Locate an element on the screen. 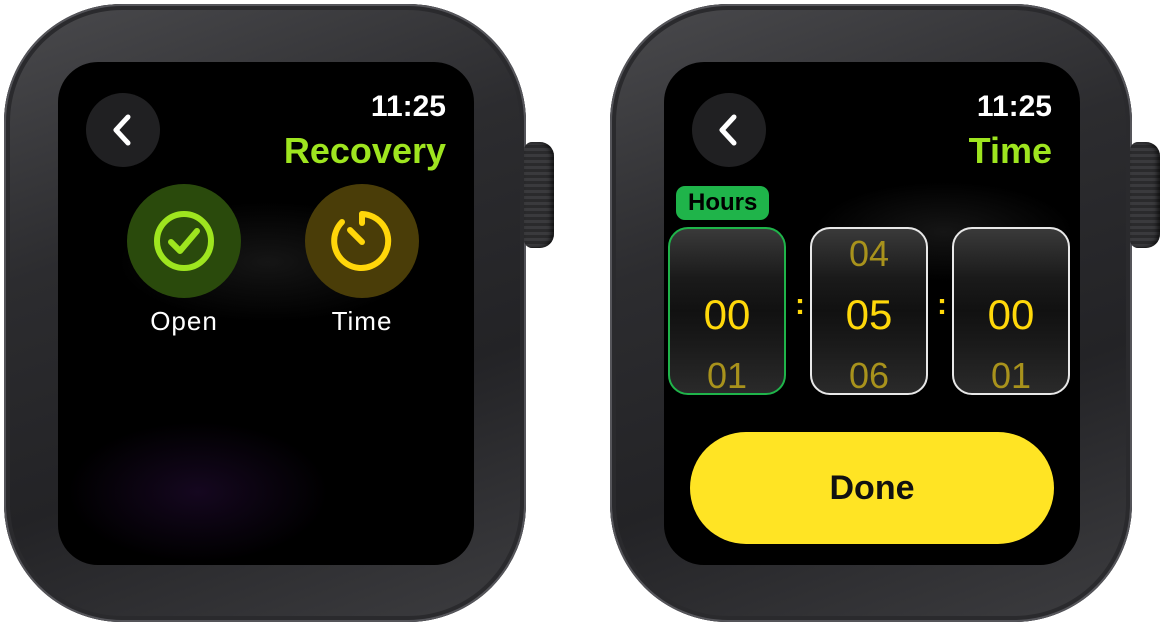 The height and width of the screenshot is (627, 1162). open-action: Open is located at coordinates (184, 260).